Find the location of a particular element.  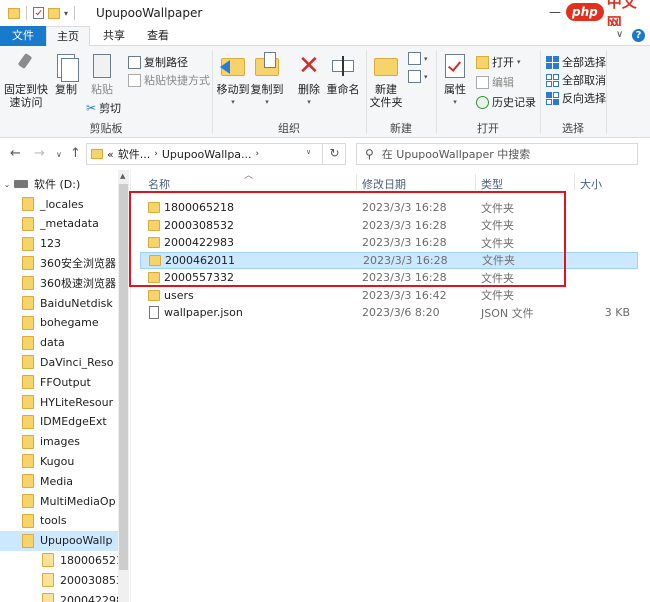

new-folder-qat-icon is located at coordinates (54, 13).